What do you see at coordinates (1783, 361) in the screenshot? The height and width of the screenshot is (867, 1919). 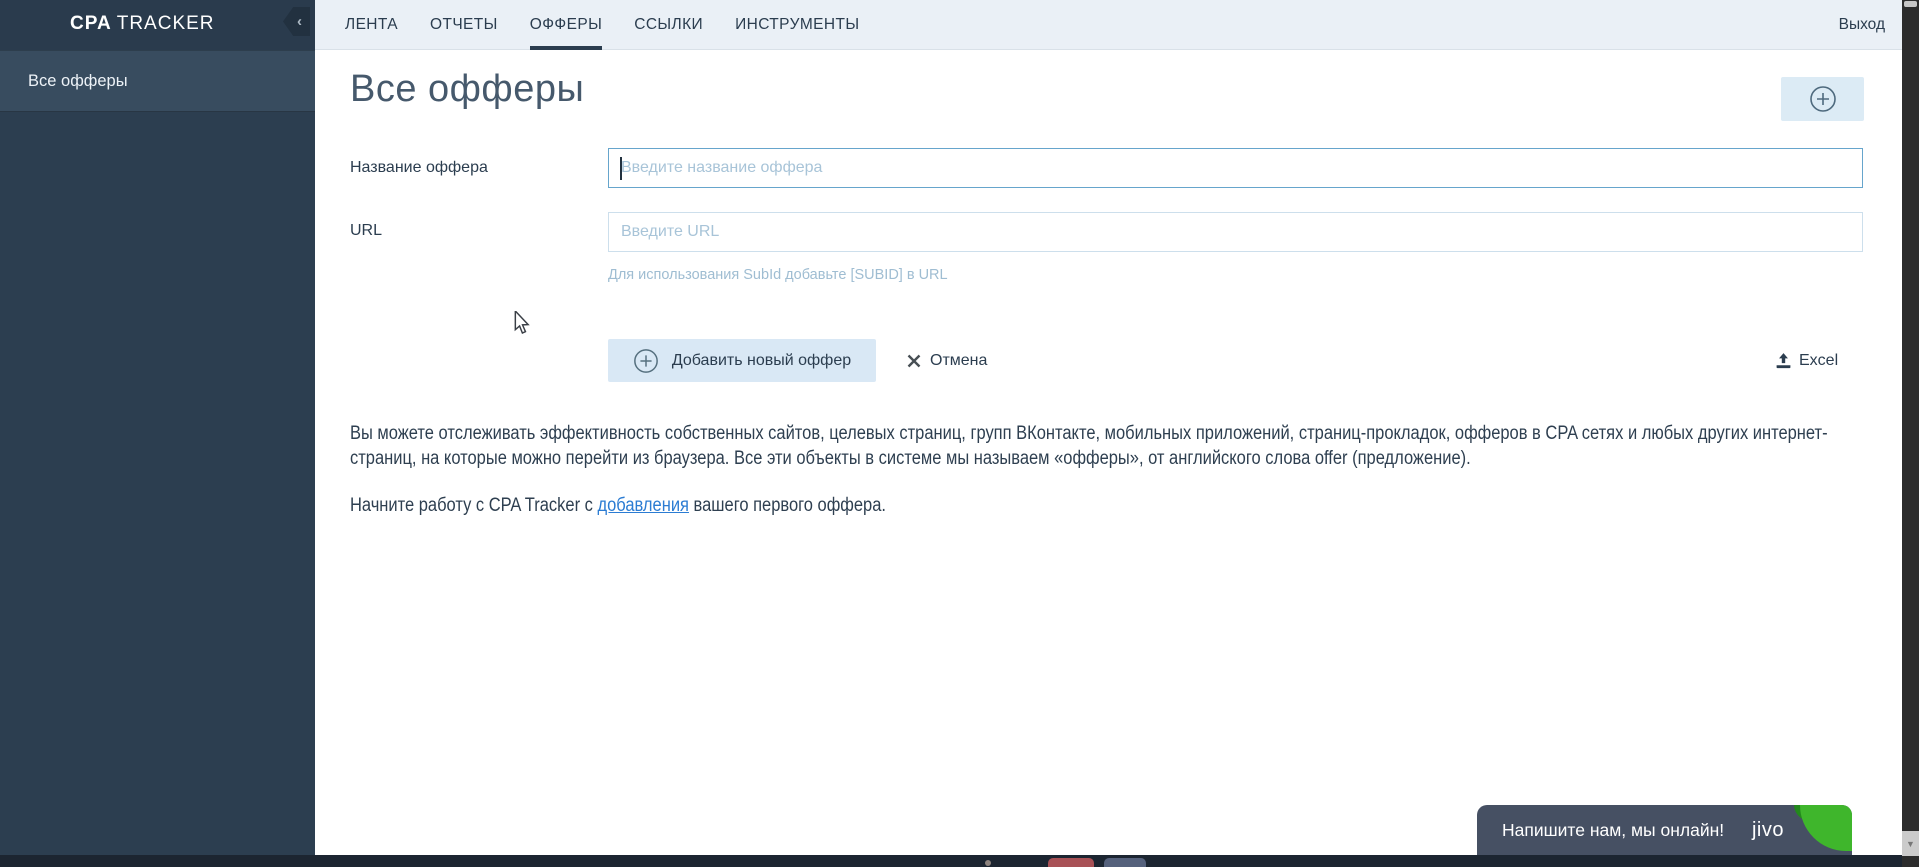 I see `upload-icon` at bounding box center [1783, 361].